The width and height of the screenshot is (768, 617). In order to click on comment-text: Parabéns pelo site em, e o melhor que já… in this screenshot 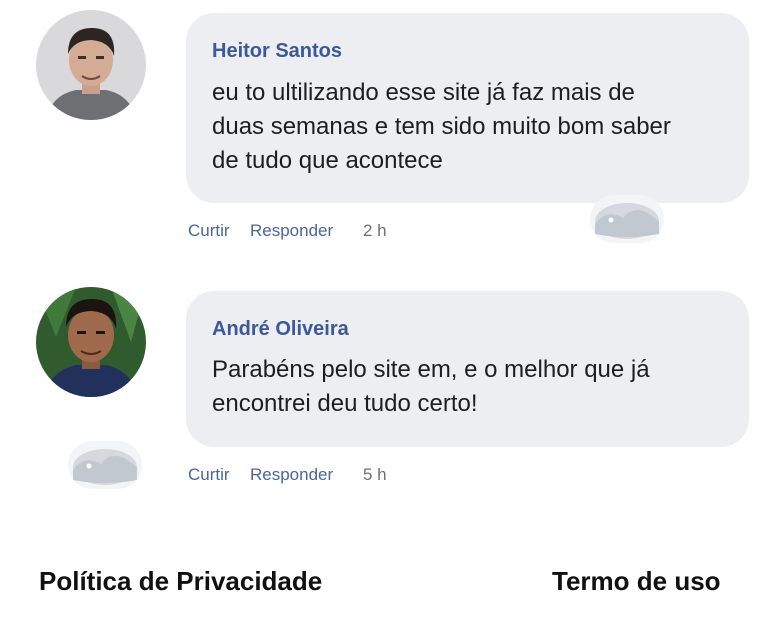, I will do `click(431, 386)`.